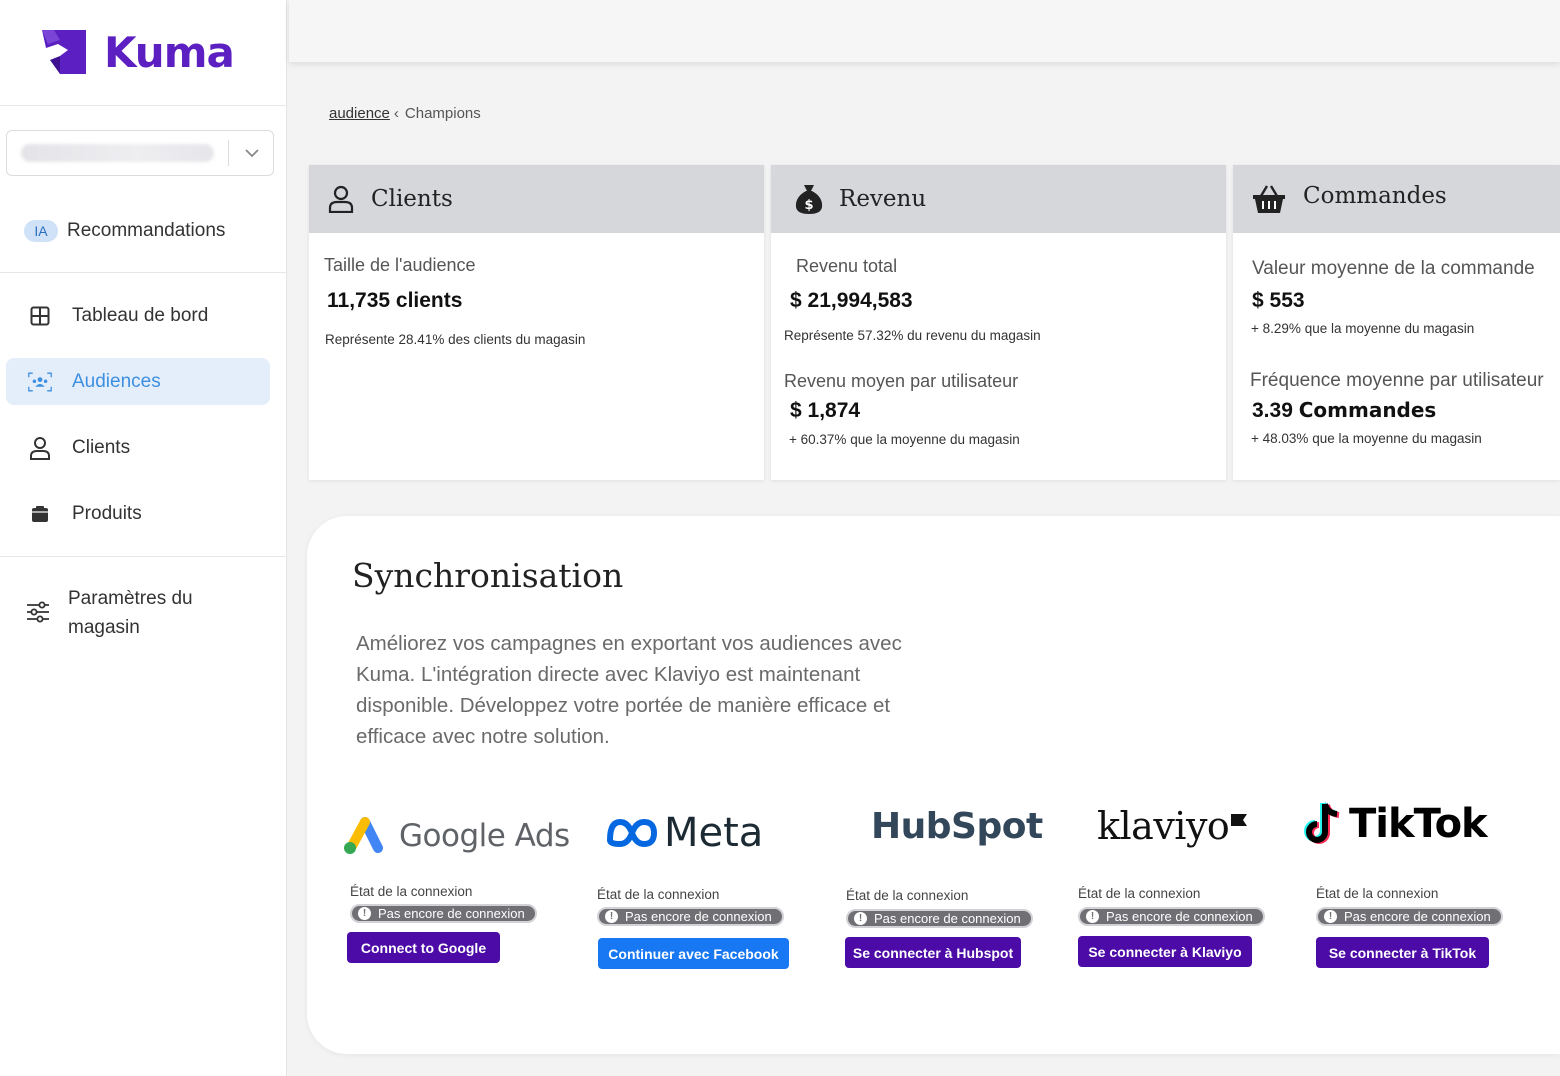 Image resolution: width=1560 pixels, height=1076 pixels. Describe the element at coordinates (1402, 952) in the screenshot. I see `connect-tiktok-button: Se connecter à TikTok` at that location.